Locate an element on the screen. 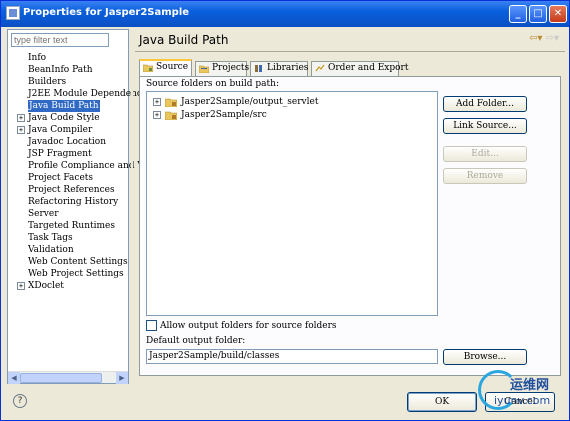 The height and width of the screenshot is (421, 570). tab-source-label: Source is located at coordinates (172, 67).